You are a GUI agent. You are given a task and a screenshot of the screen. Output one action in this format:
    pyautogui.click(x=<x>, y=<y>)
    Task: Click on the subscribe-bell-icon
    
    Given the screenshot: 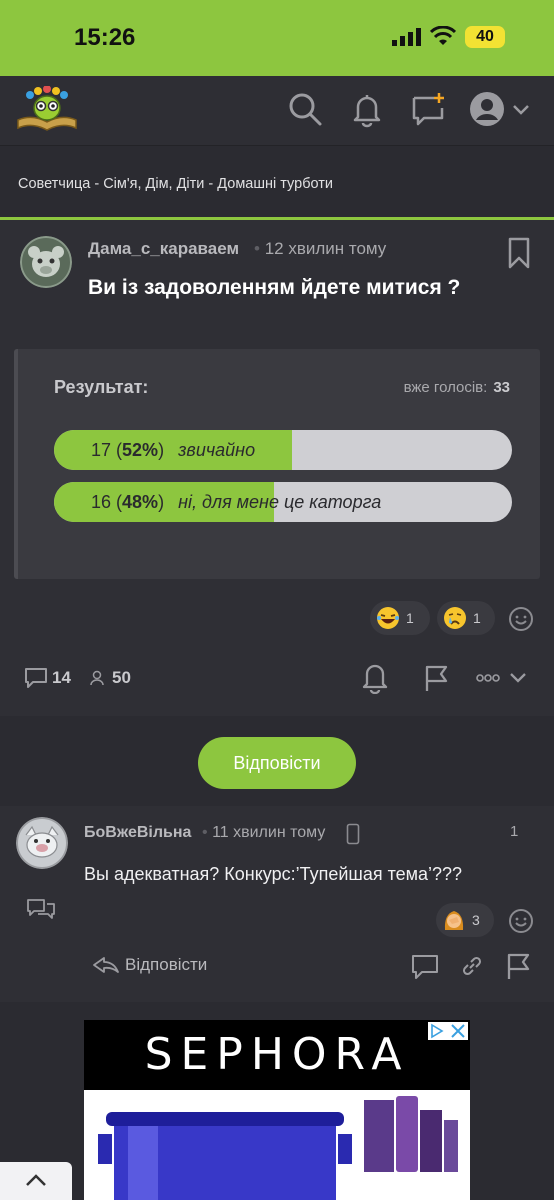 What is the action you would take?
    pyautogui.click(x=375, y=677)
    